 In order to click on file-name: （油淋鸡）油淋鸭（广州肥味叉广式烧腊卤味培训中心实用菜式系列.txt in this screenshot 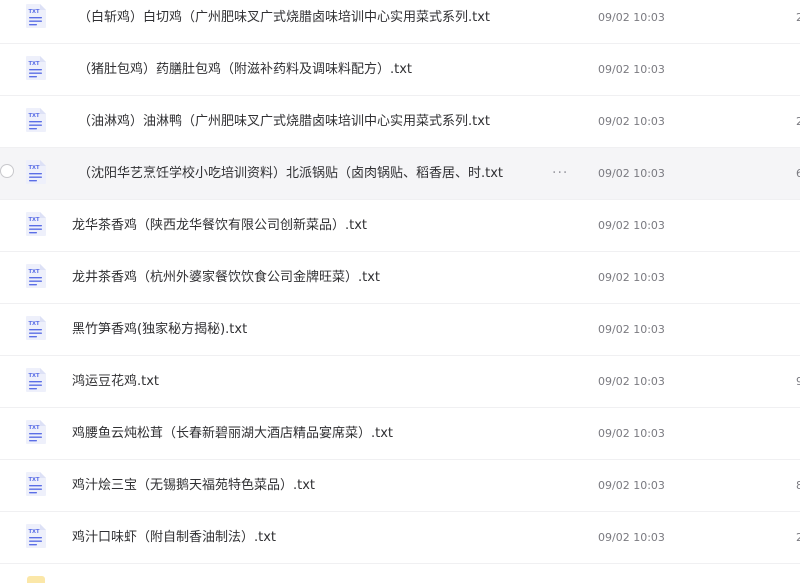, I will do `click(284, 122)`.